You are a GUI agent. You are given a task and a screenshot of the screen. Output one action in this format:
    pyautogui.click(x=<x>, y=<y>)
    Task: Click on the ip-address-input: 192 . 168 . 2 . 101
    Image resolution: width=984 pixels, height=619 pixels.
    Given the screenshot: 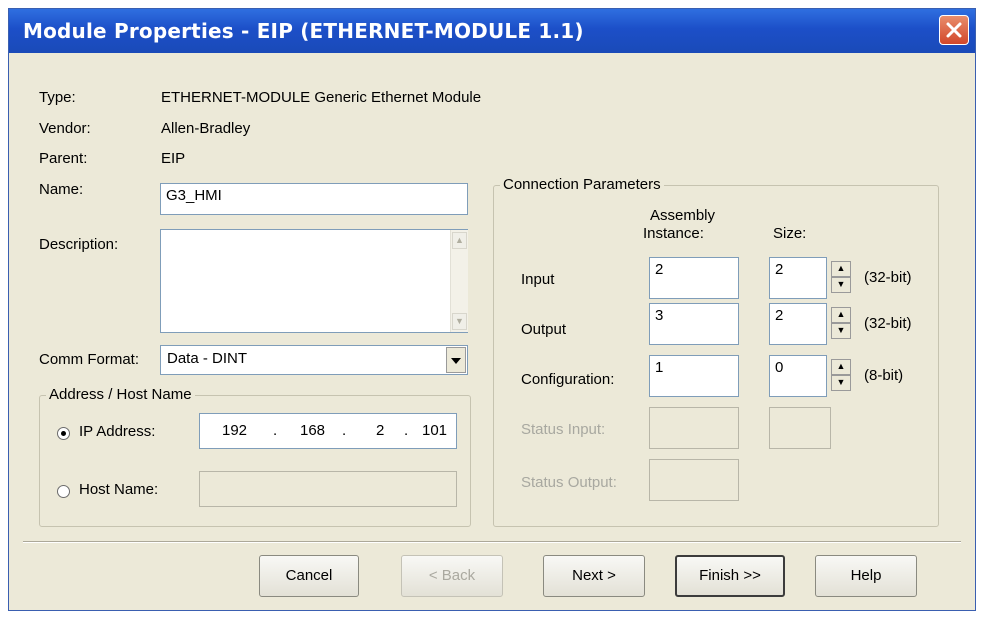 What is the action you would take?
    pyautogui.click(x=328, y=431)
    